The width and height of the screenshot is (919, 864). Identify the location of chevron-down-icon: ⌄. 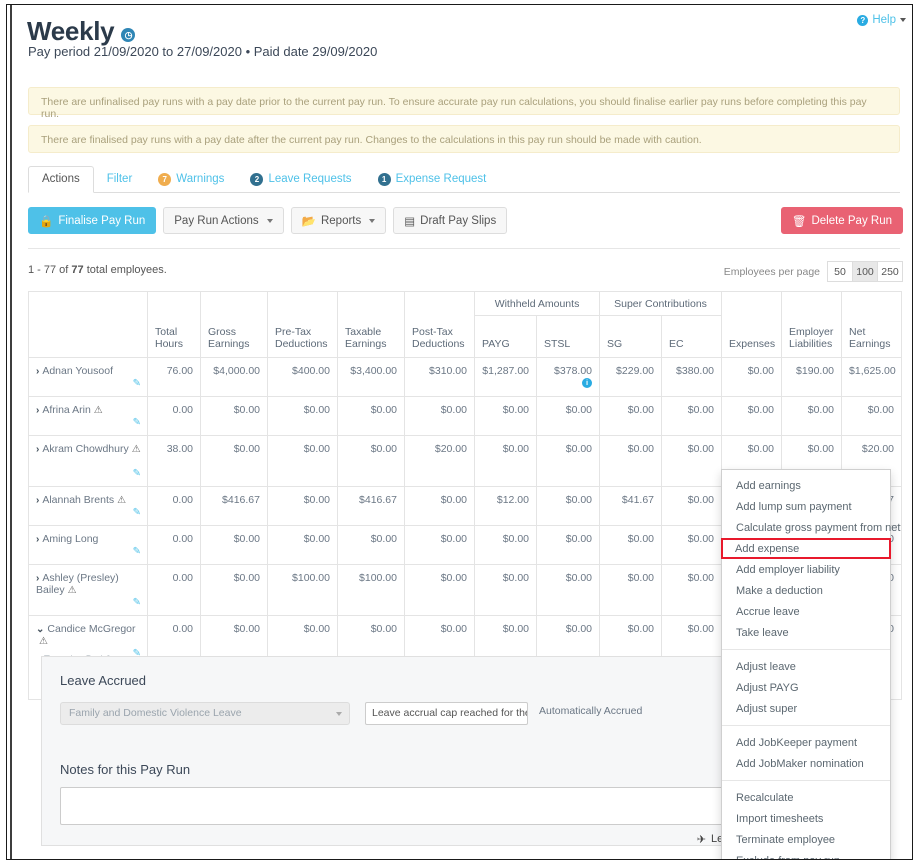
(40, 629).